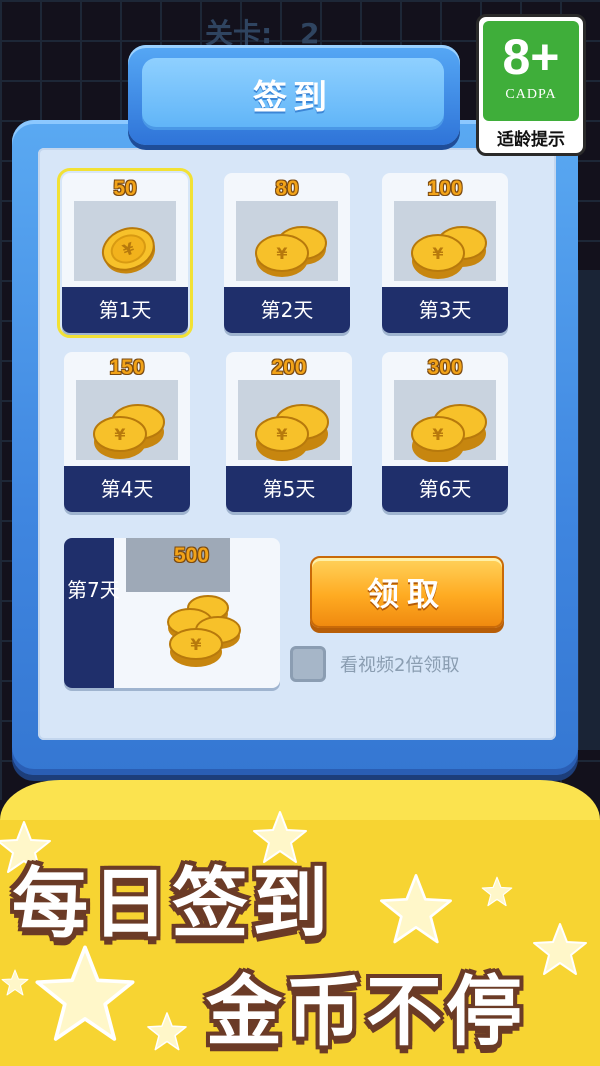  What do you see at coordinates (445, 367) in the screenshot?
I see `reward-amount: 300` at bounding box center [445, 367].